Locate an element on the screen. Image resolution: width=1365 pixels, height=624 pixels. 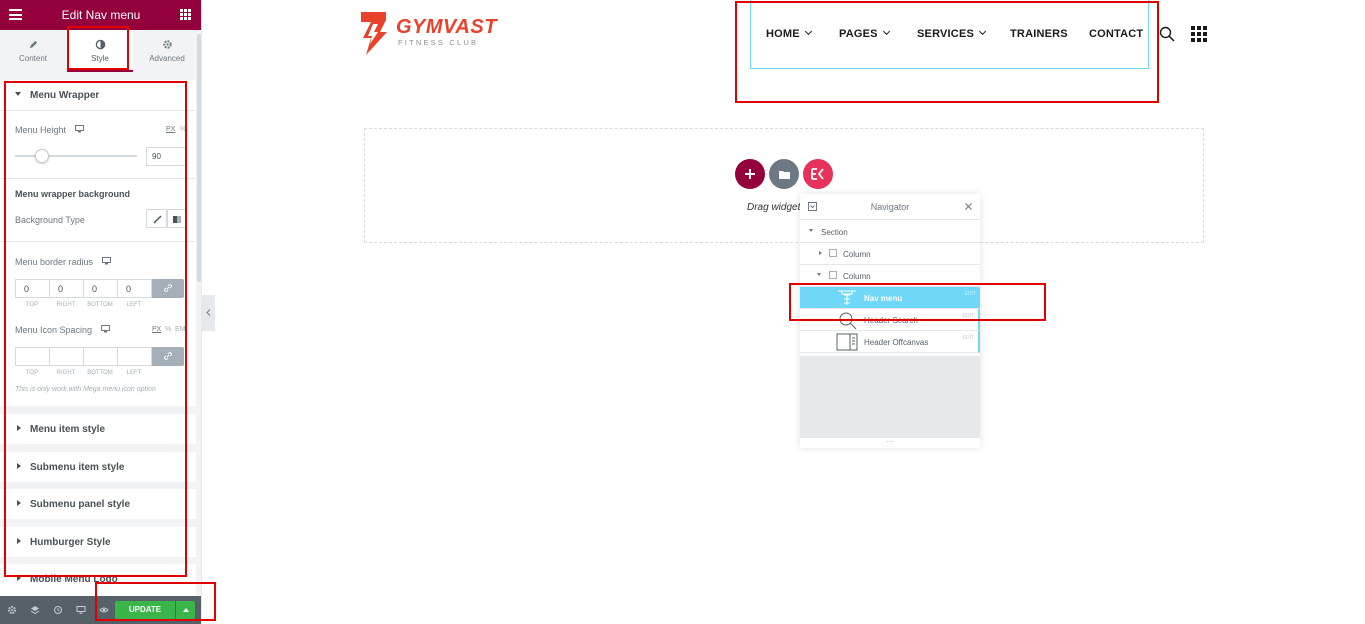
highlight-nav-menu is located at coordinates (947, 52).